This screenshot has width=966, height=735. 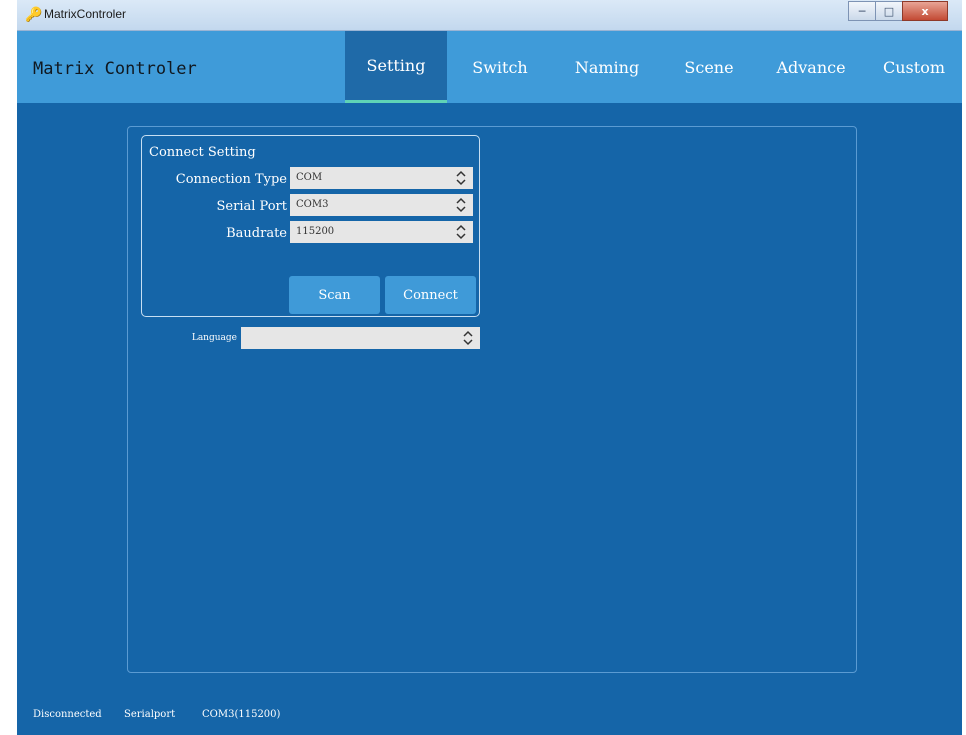 I want to click on group-title: Connect Setting, so click(x=202, y=152).